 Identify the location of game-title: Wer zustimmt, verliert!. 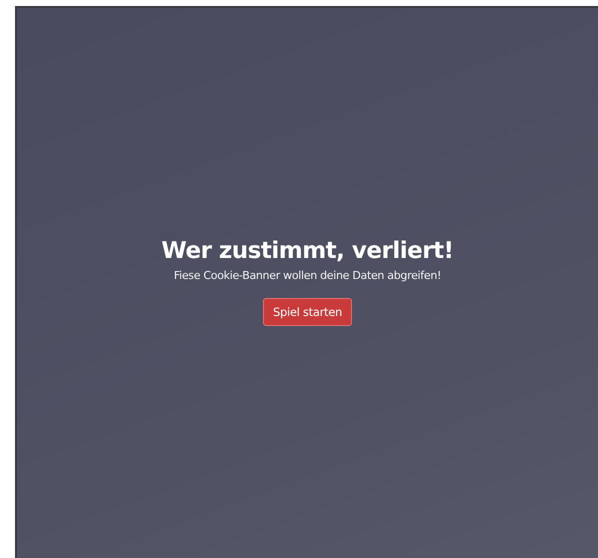
(307, 251).